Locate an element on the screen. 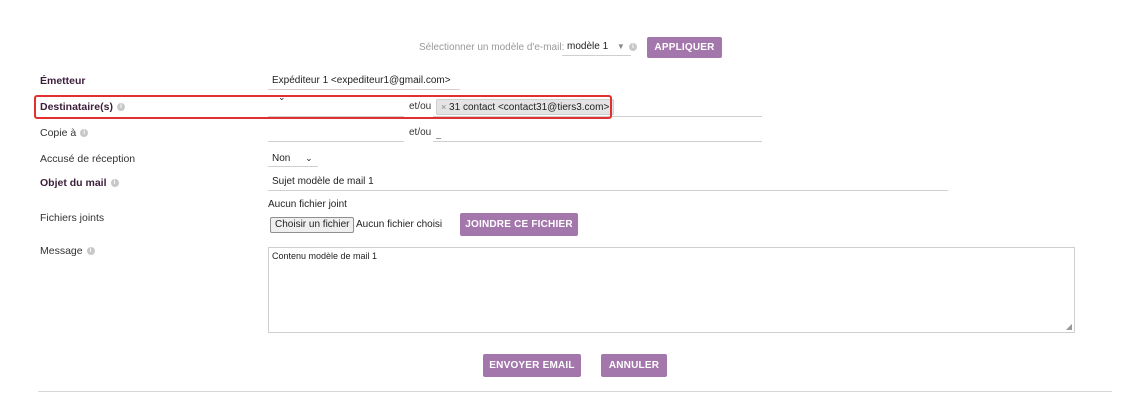  apply-template-button: APPLIQUER is located at coordinates (684, 47).